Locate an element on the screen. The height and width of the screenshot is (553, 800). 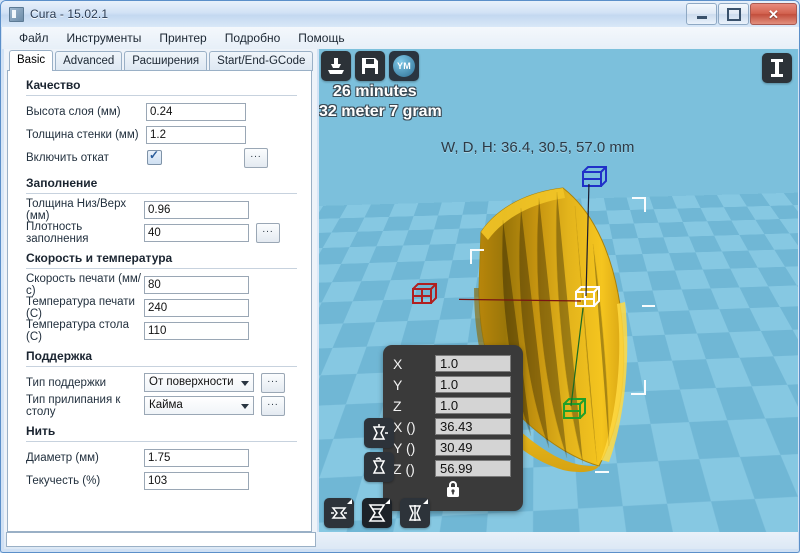
setting-label-bottom-top-thickness: Толщина Низ/Верх (мм) is located at coordinates (76, 209).